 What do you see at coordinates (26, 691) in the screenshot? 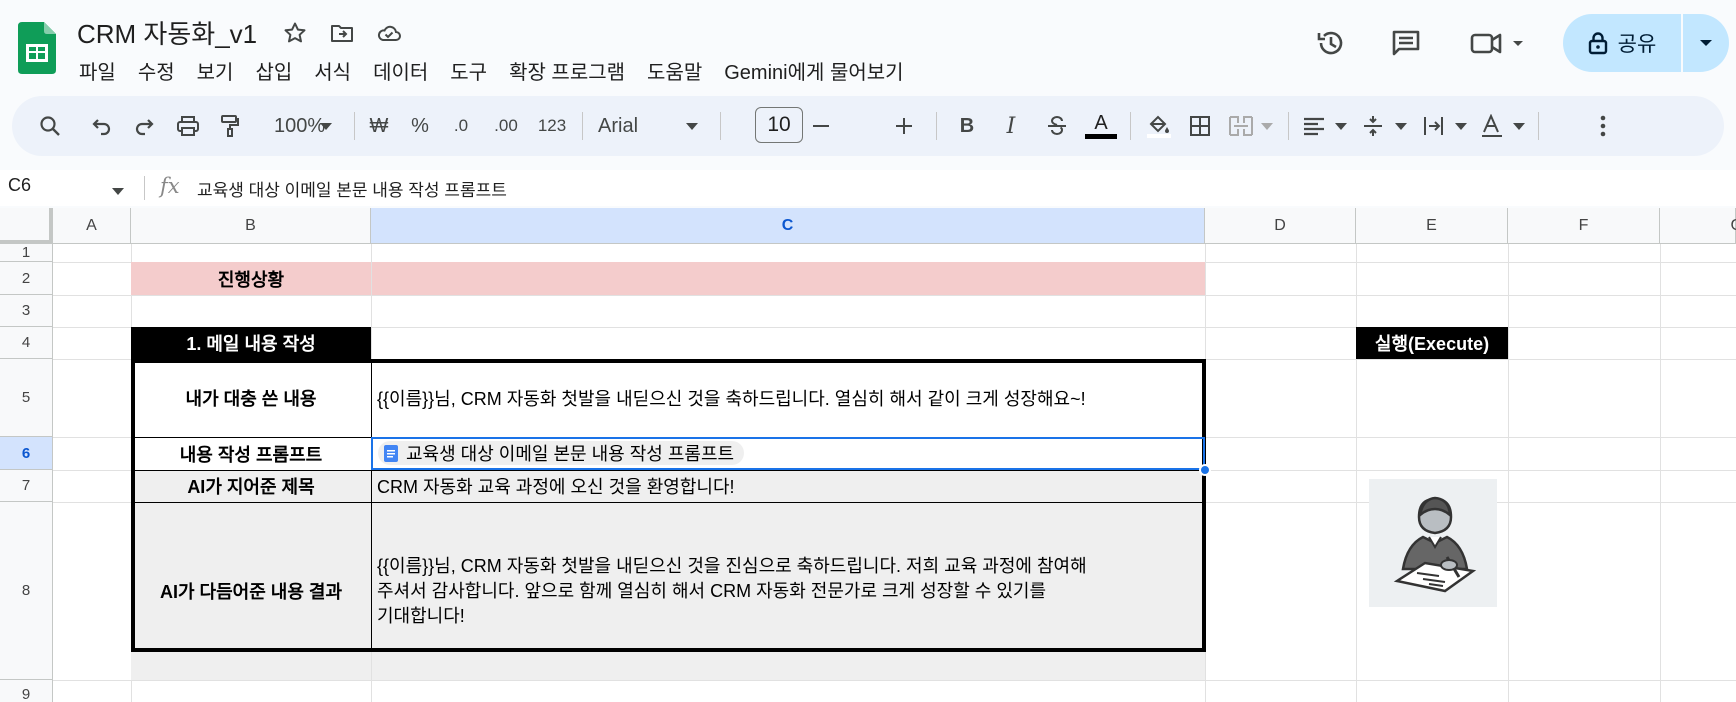
I see `row-header-9: 9` at bounding box center [26, 691].